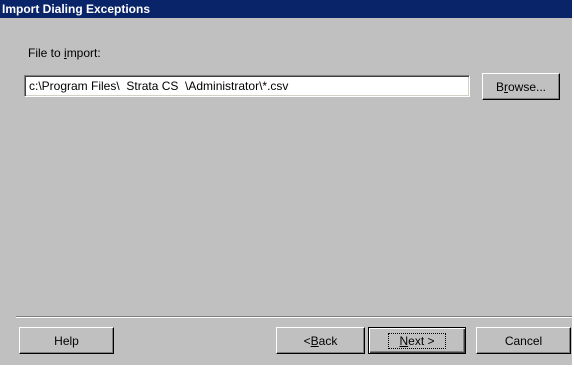 The width and height of the screenshot is (574, 367). Describe the element at coordinates (320, 340) in the screenshot. I see `back-button: < Back` at that location.